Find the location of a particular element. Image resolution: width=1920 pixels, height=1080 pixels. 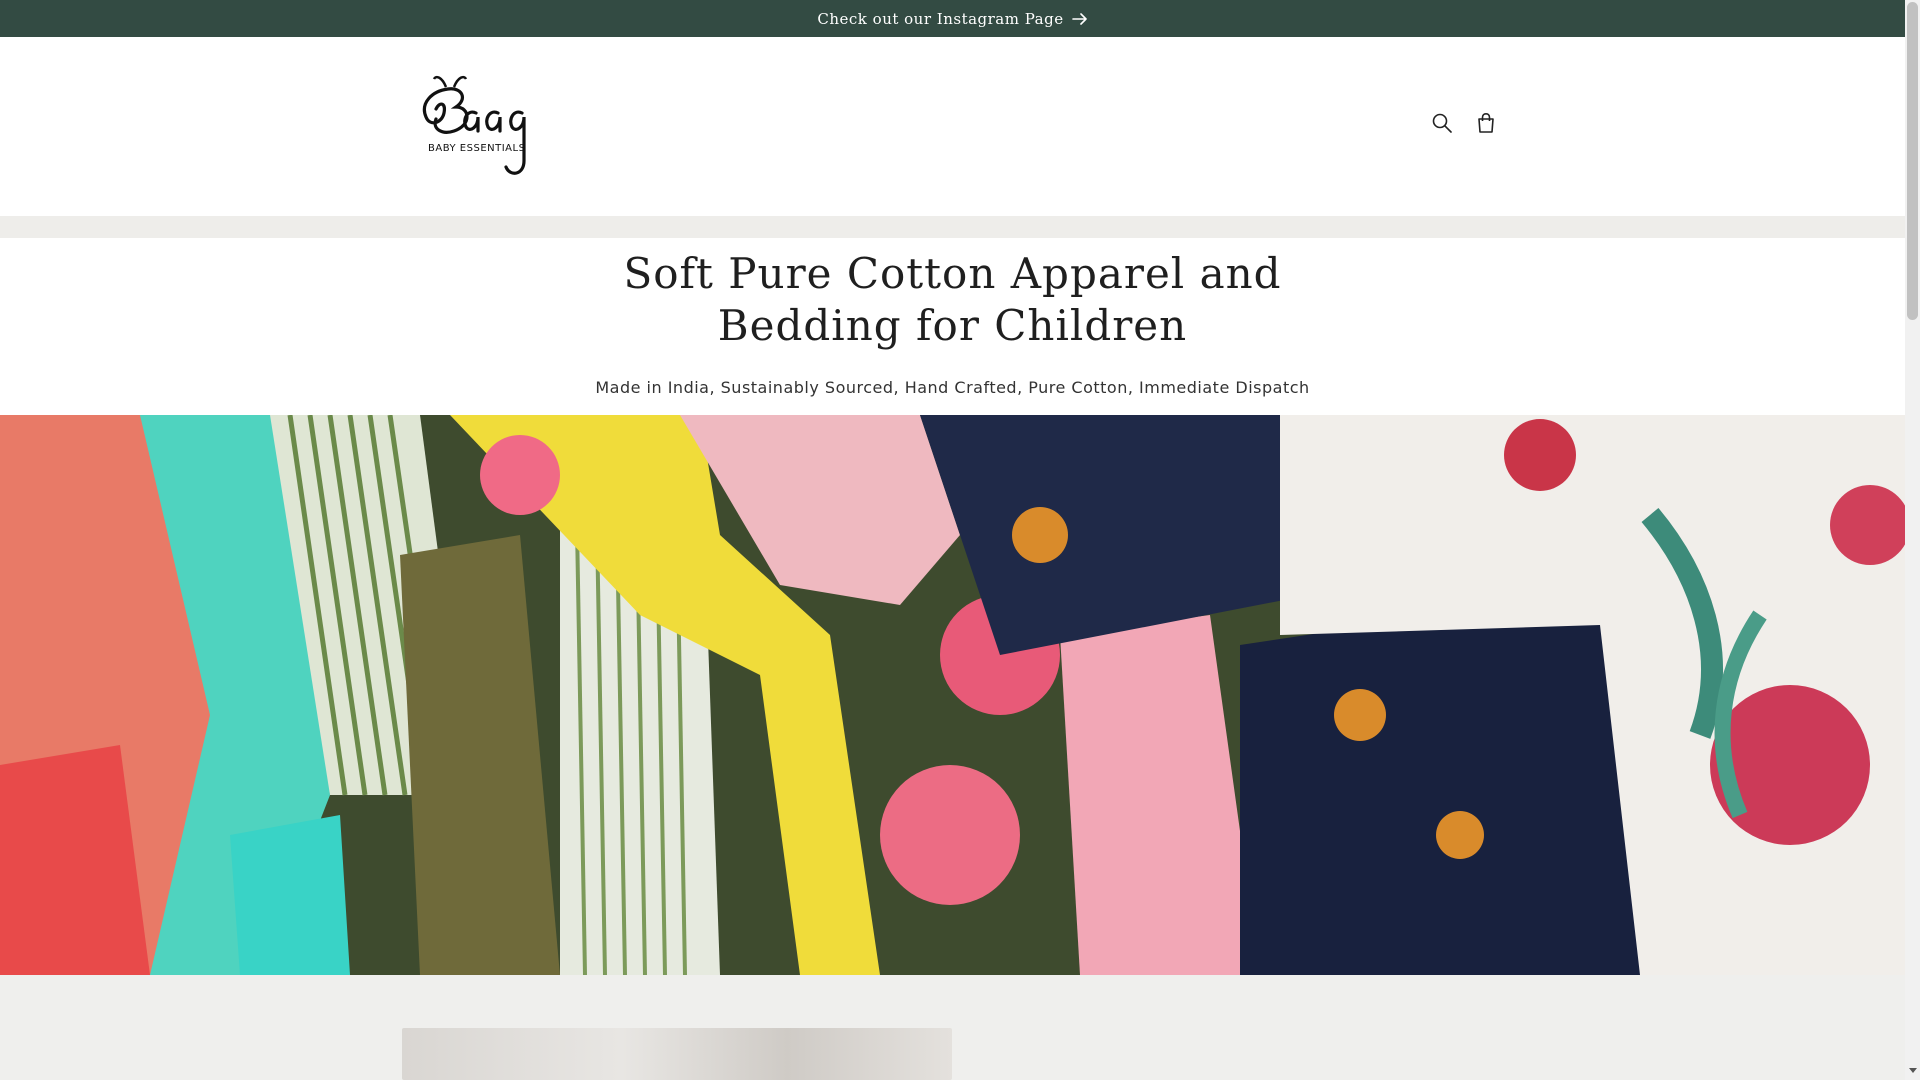

scroll-down-arrow-icon is located at coordinates (1913, 1070).